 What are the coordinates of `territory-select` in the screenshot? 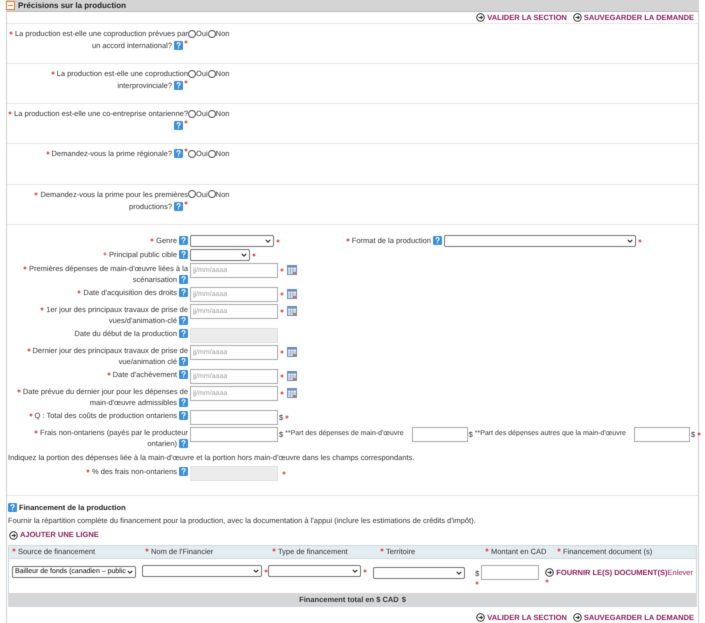 It's located at (418, 572).